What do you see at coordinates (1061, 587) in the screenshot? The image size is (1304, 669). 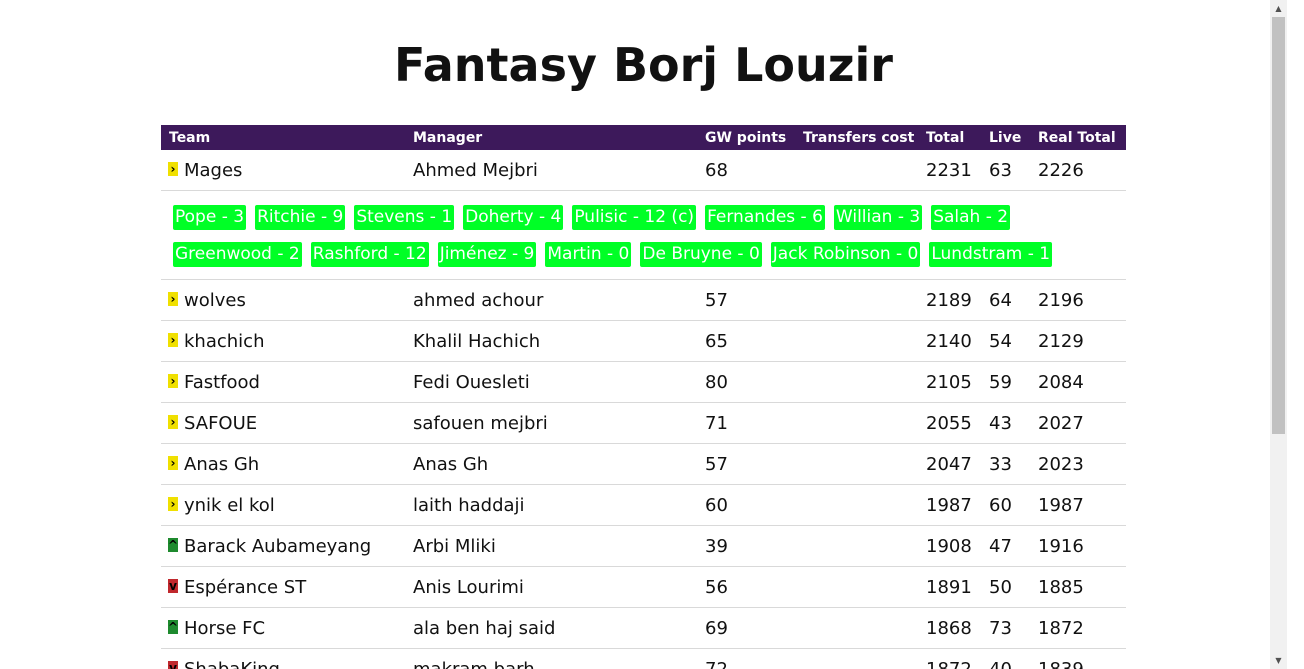 I see `real-total: 1885` at bounding box center [1061, 587].